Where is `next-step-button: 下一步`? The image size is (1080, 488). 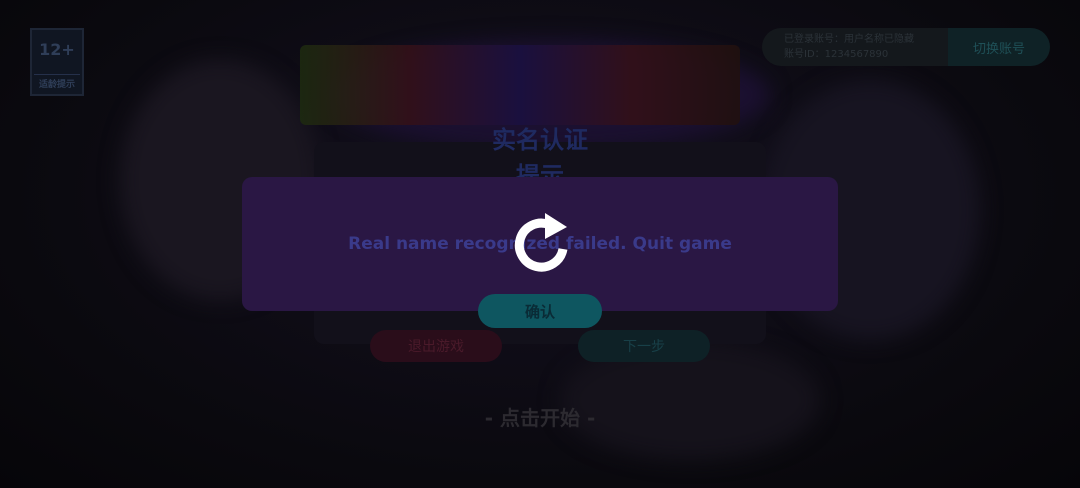 next-step-button: 下一步 is located at coordinates (644, 346).